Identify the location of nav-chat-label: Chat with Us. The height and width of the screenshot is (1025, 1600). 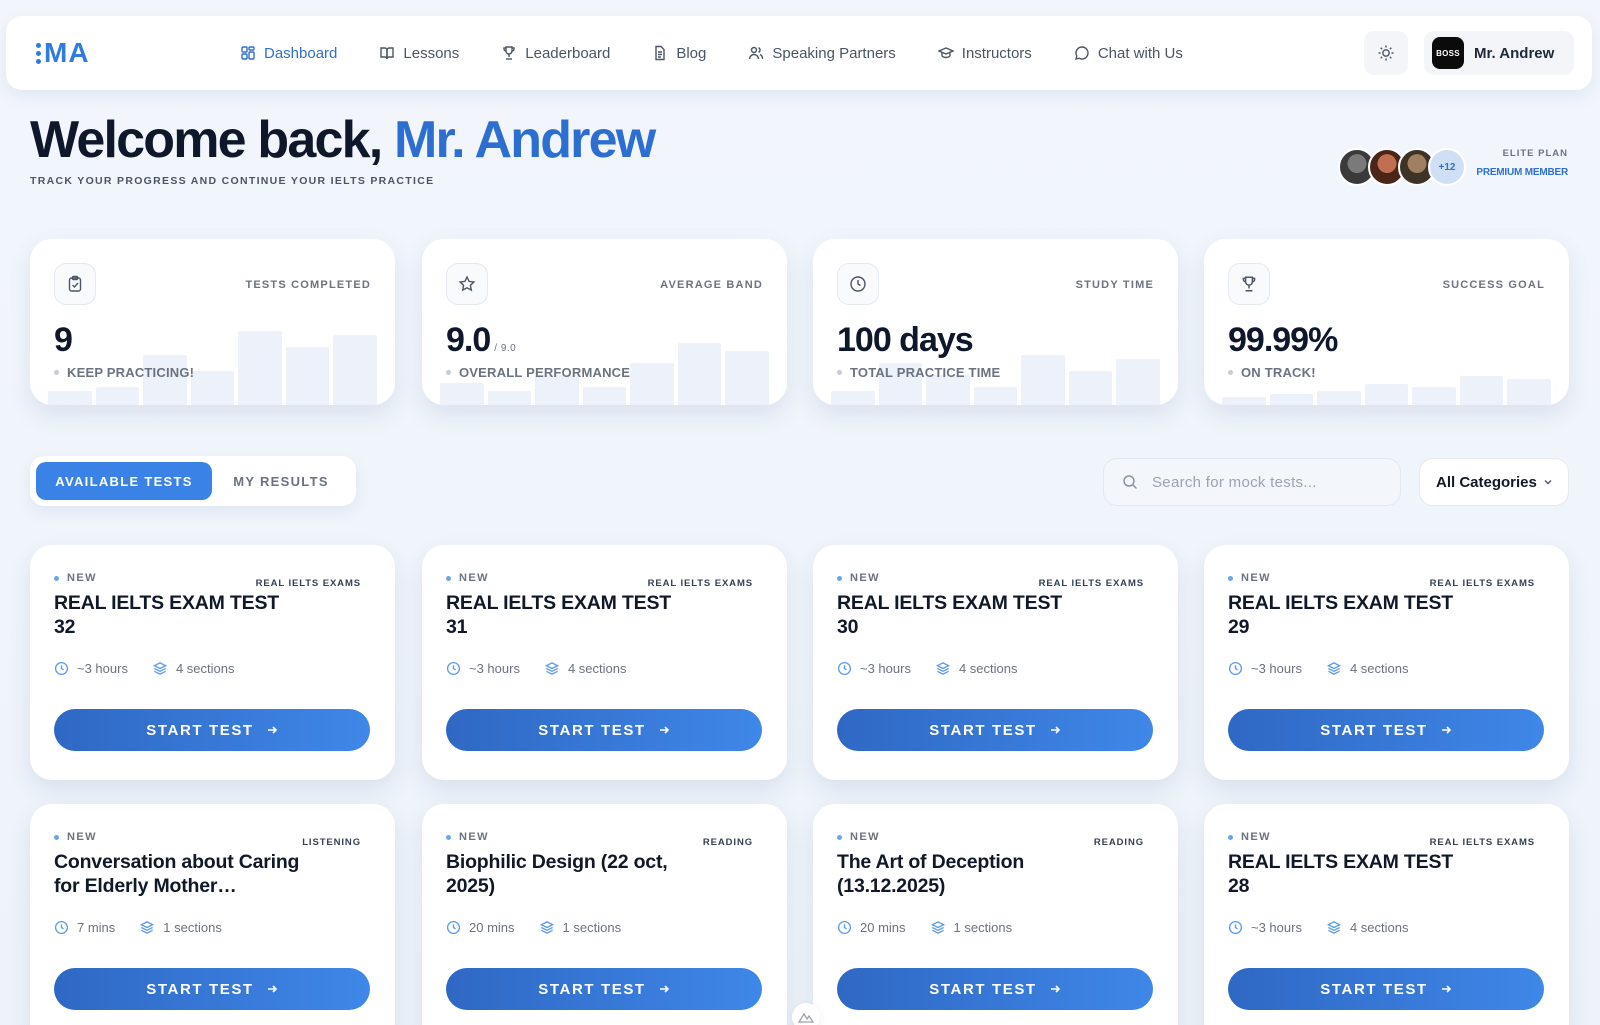
(1140, 53).